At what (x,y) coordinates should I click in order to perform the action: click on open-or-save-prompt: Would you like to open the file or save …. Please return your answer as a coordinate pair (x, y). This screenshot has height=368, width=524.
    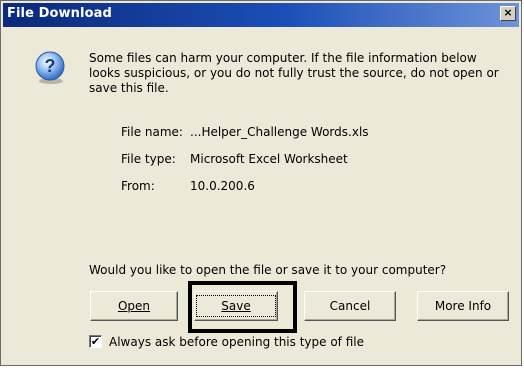
    Looking at the image, I should click on (268, 270).